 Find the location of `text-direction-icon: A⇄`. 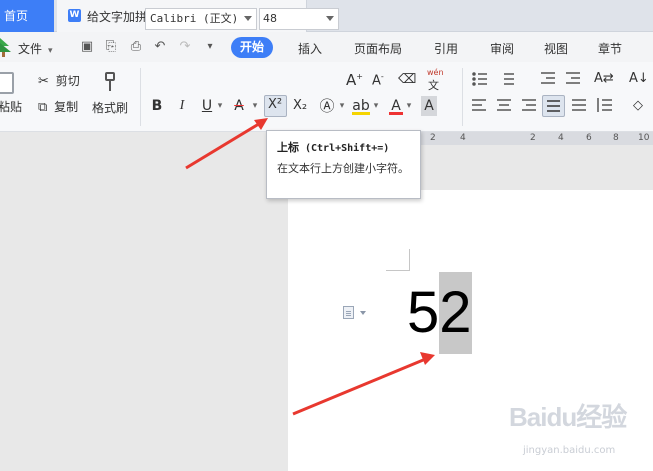

text-direction-icon: A⇄ is located at coordinates (604, 78).